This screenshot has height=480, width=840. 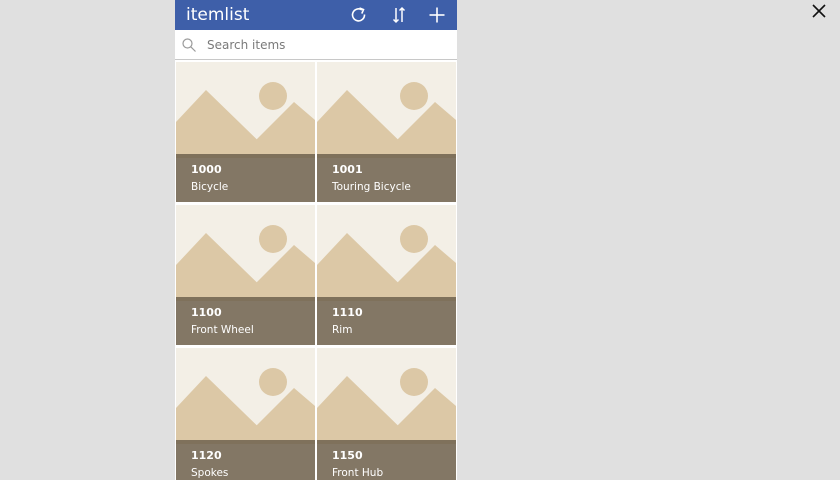 What do you see at coordinates (316, 15) in the screenshot?
I see `app-header: itemlist` at bounding box center [316, 15].